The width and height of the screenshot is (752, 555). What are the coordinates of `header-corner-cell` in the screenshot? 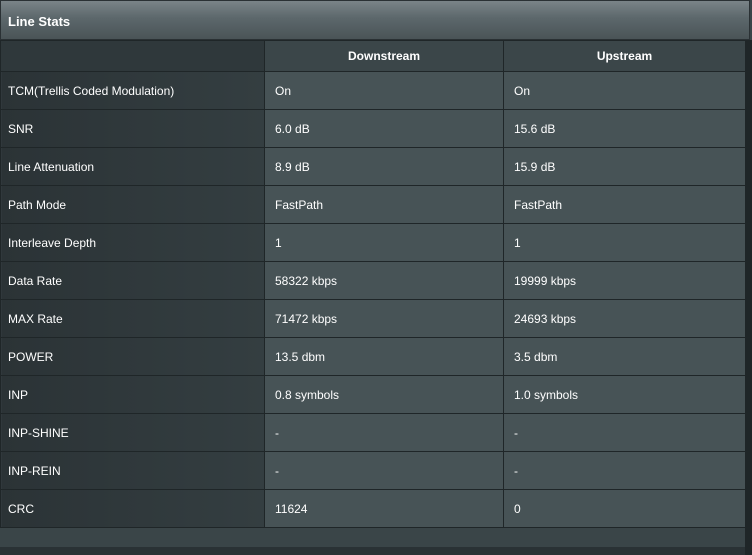 It's located at (132, 56).